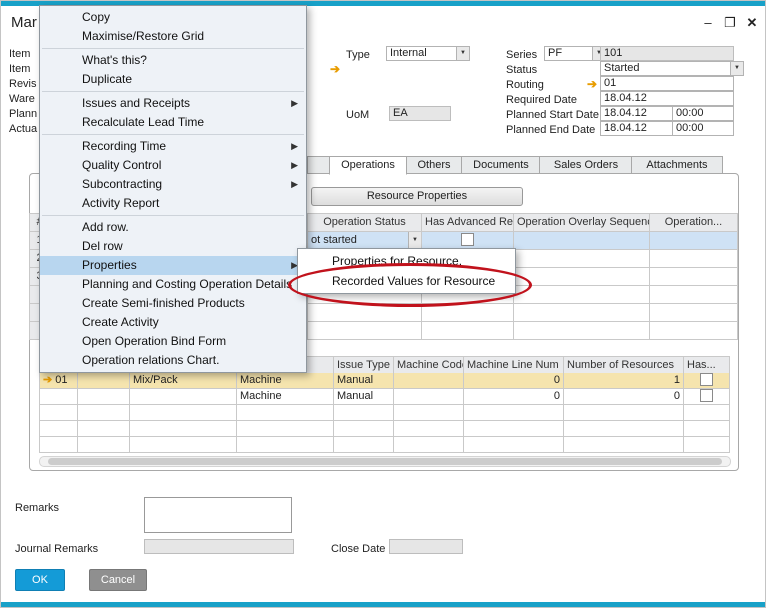 The image size is (766, 608). What do you see at coordinates (173, 203) in the screenshot?
I see `menu-item-activity-report: Activity Report` at bounding box center [173, 203].